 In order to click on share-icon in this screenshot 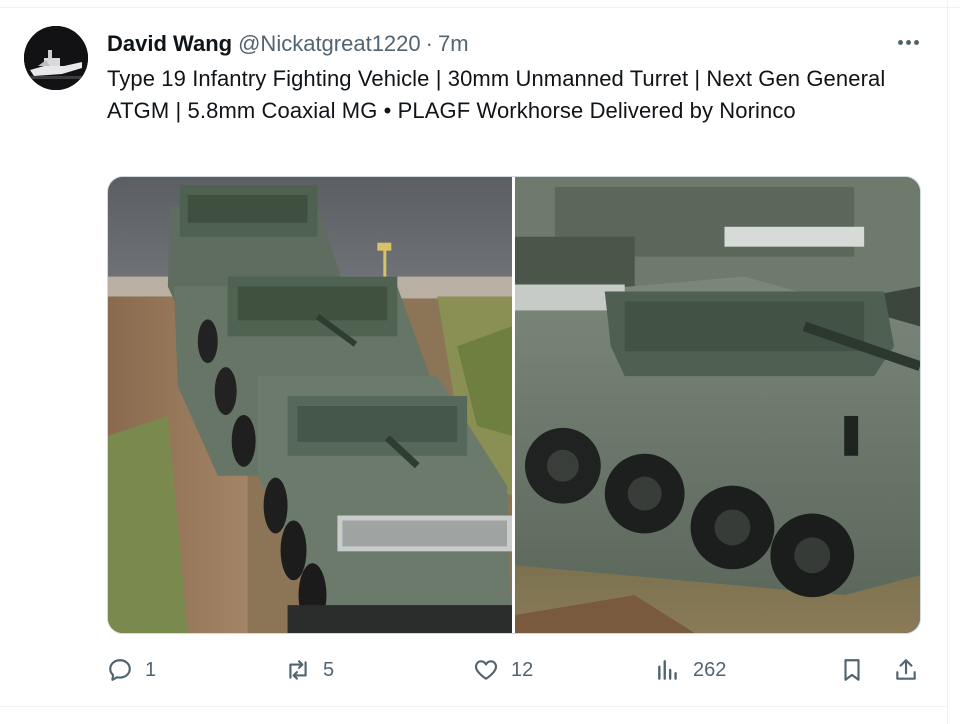, I will do `click(906, 670)`.